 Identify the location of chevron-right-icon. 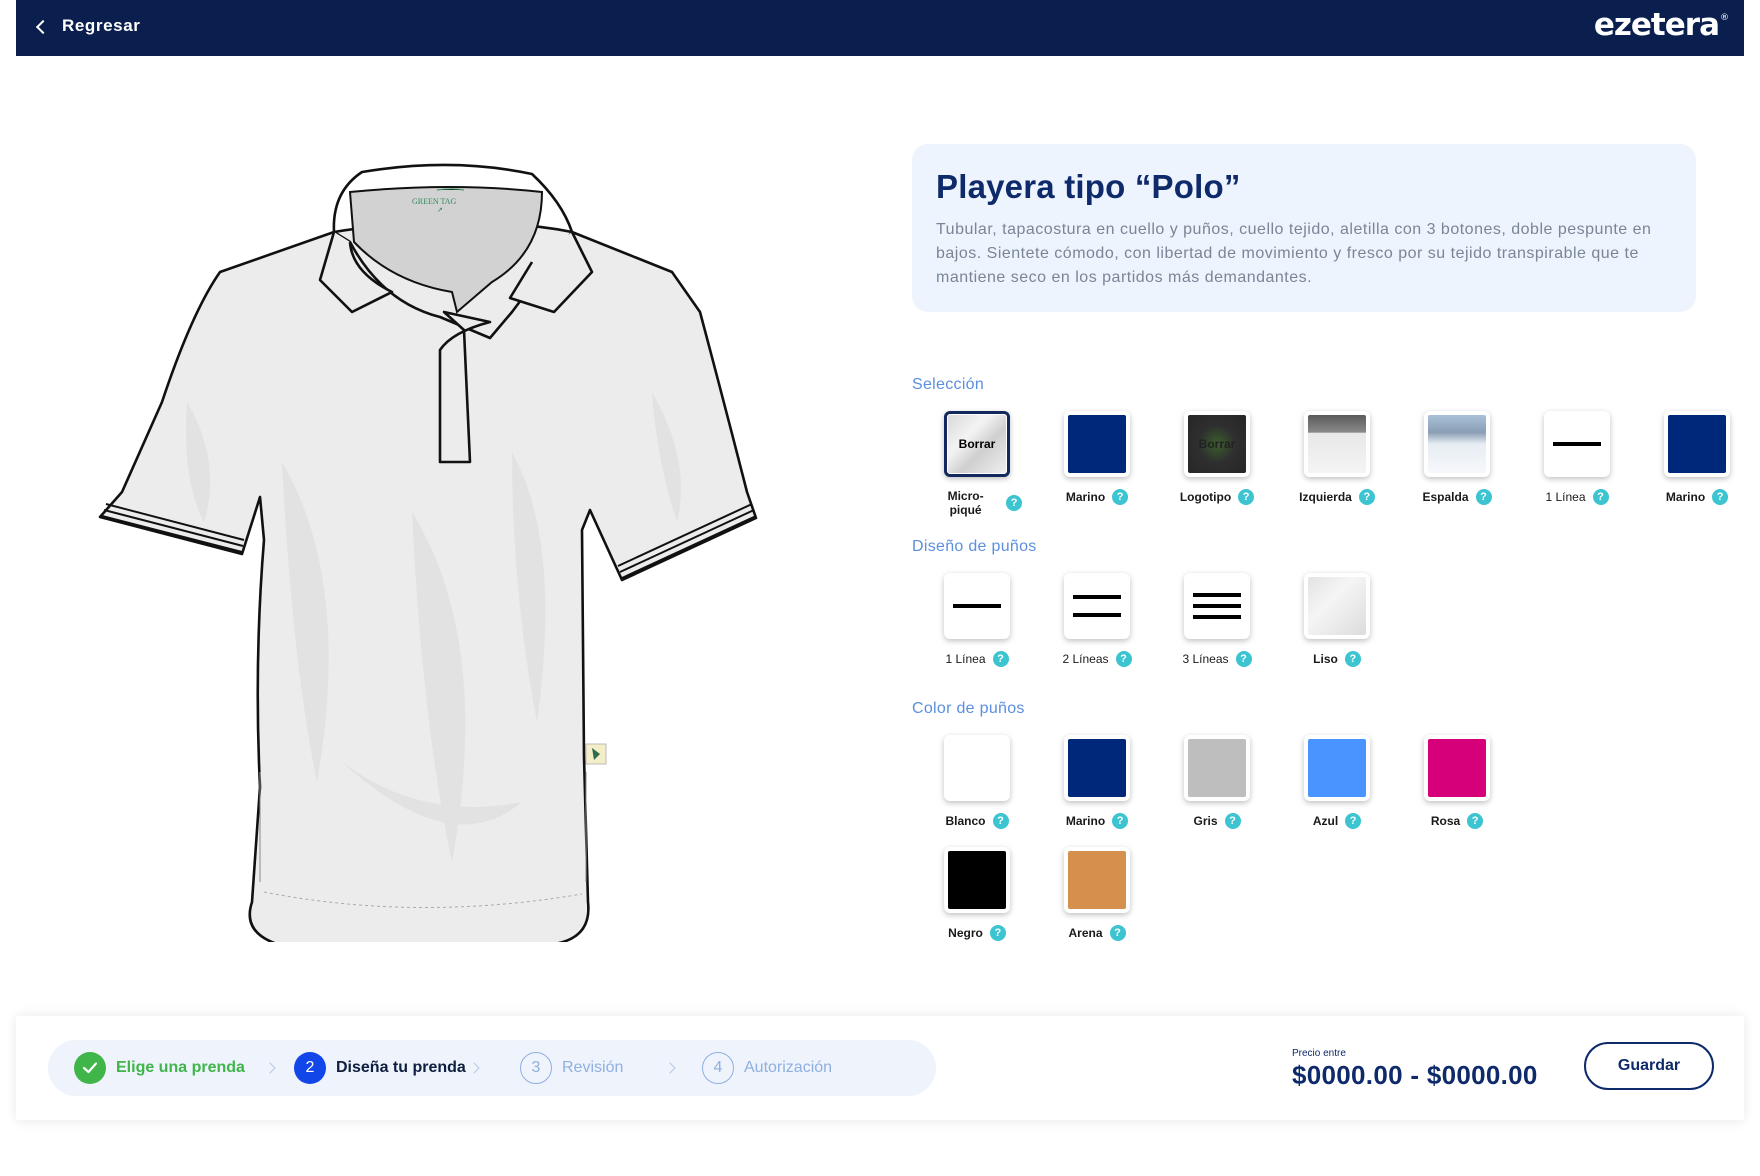
(670, 1068).